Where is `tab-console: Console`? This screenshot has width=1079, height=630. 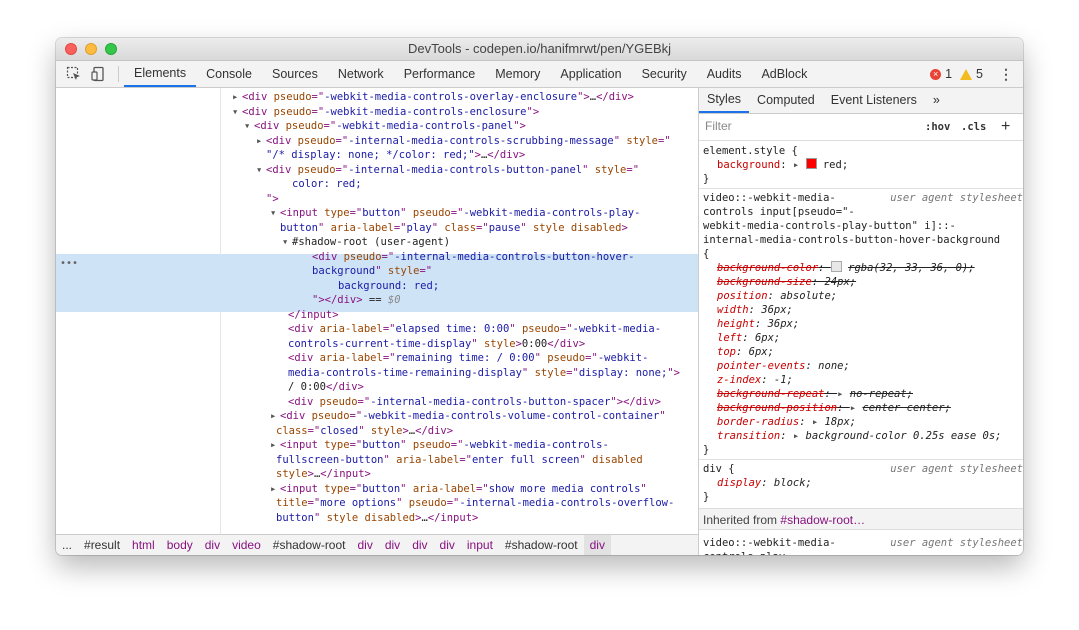 tab-console: Console is located at coordinates (229, 74).